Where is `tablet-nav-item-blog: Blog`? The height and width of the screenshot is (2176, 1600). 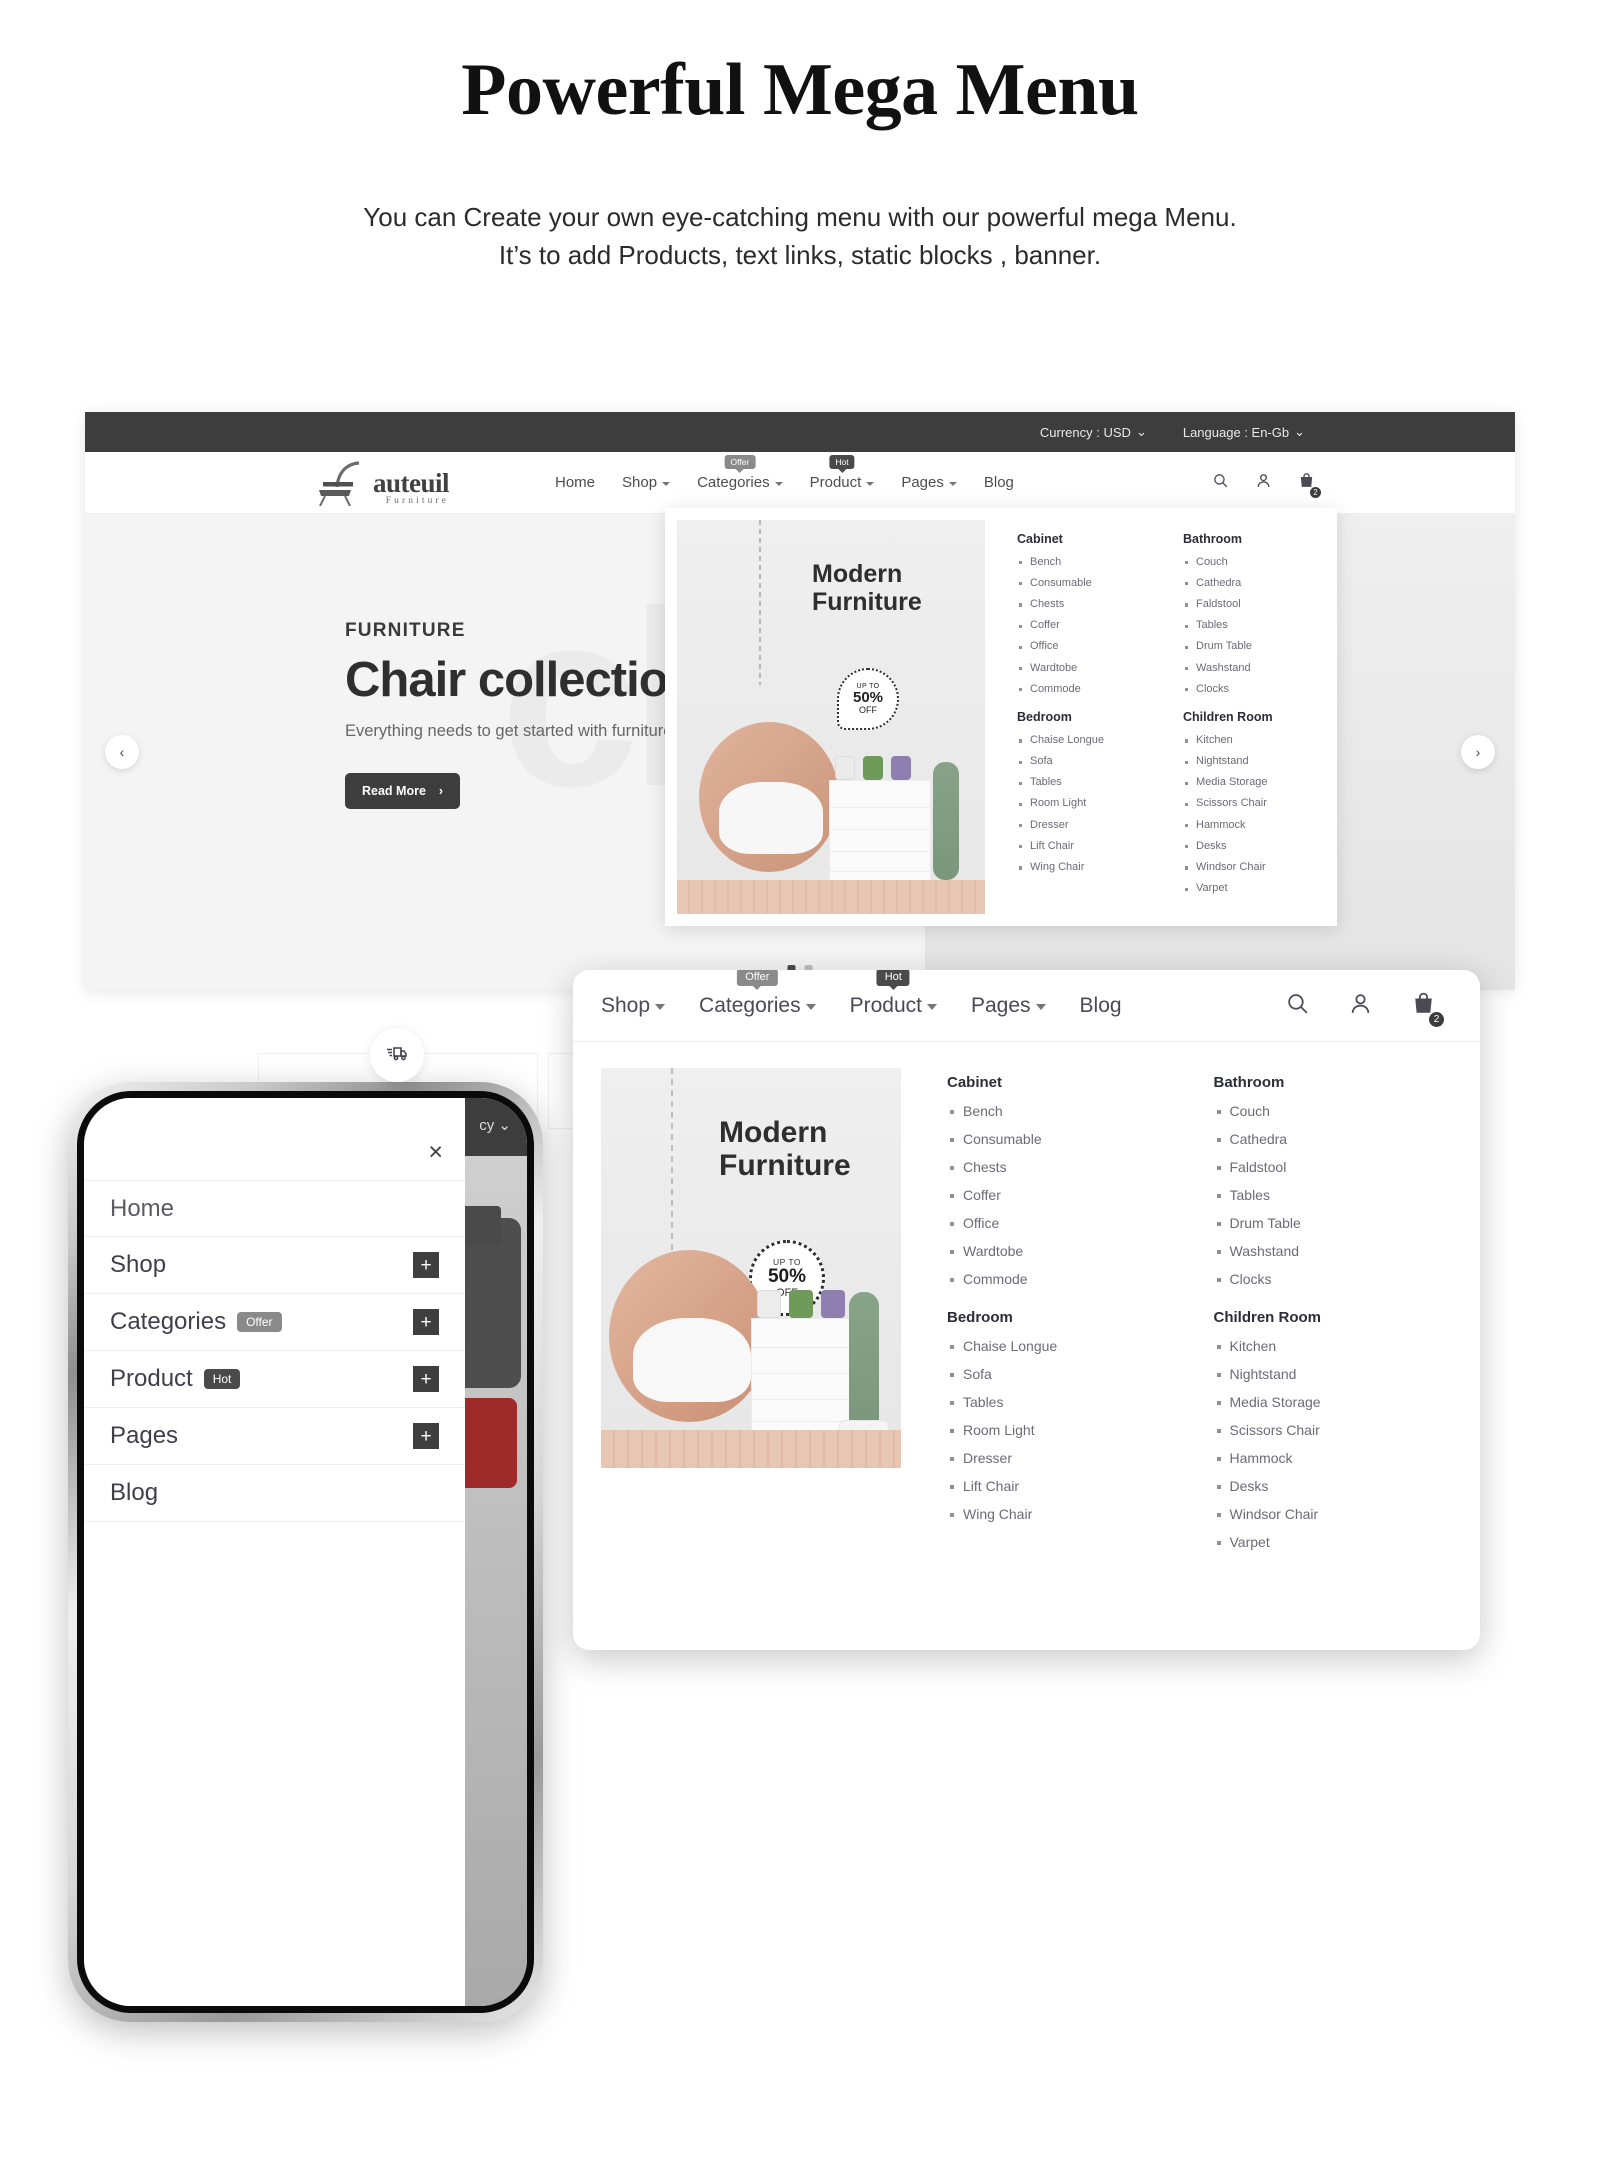
tablet-nav-item-blog: Blog is located at coordinates (1101, 1006).